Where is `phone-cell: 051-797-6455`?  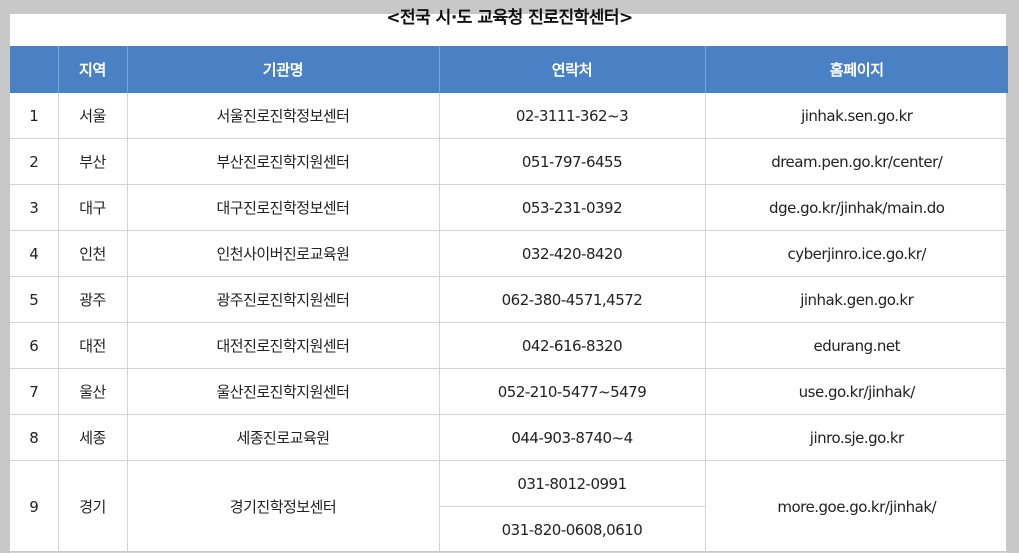 phone-cell: 051-797-6455 is located at coordinates (572, 161).